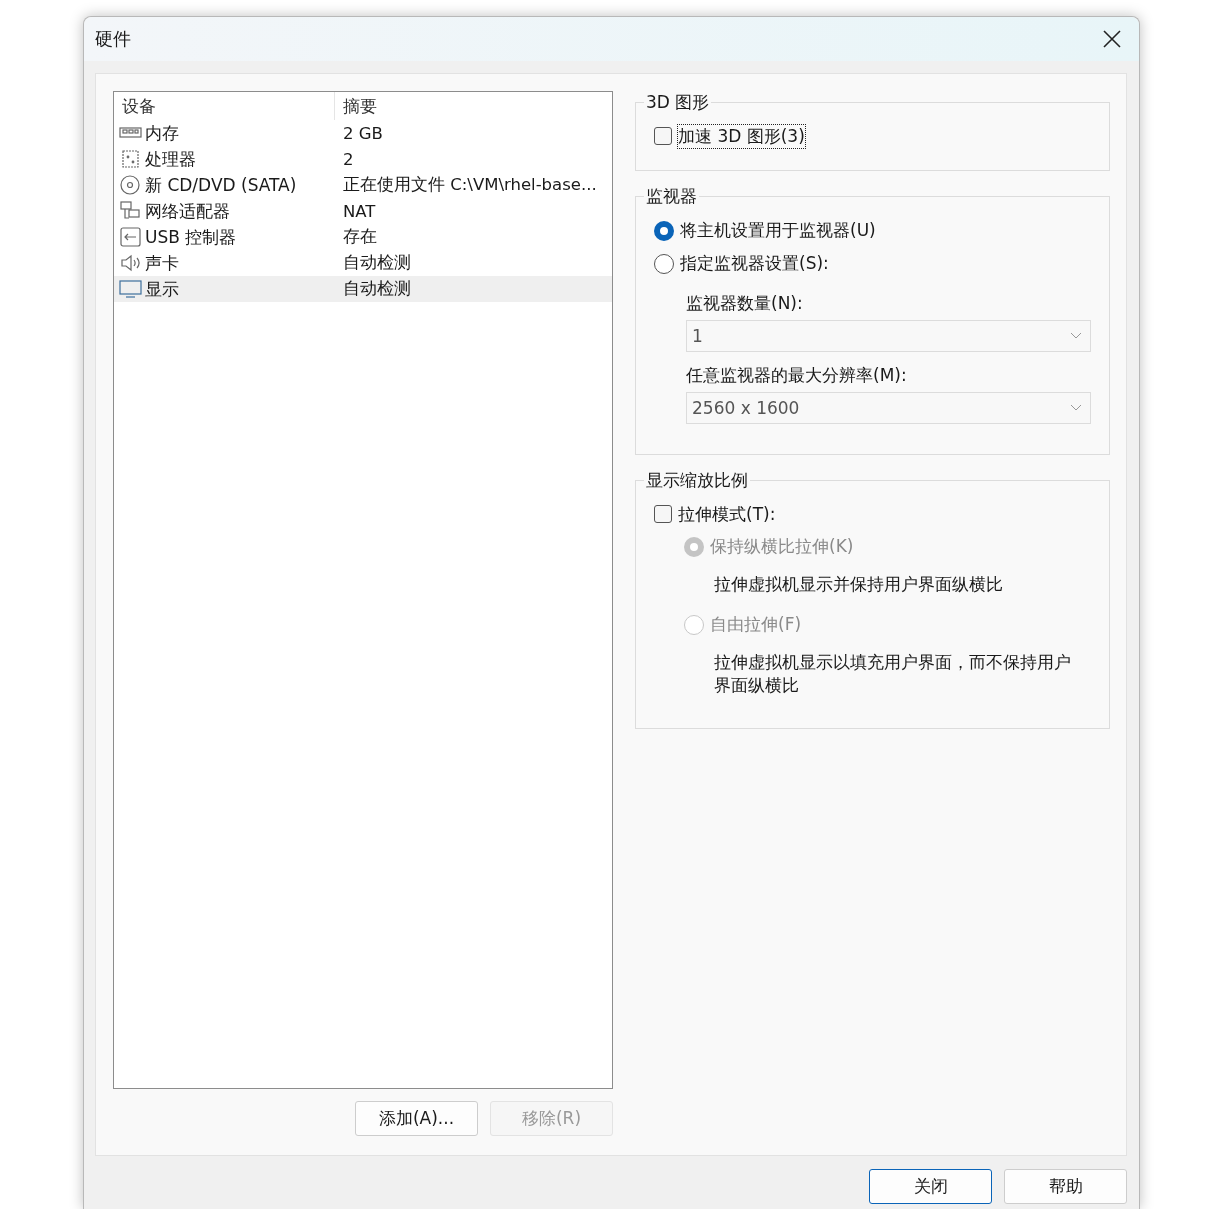 This screenshot has width=1219, height=1209. I want to click on device-summary: 2 GB, so click(363, 133).